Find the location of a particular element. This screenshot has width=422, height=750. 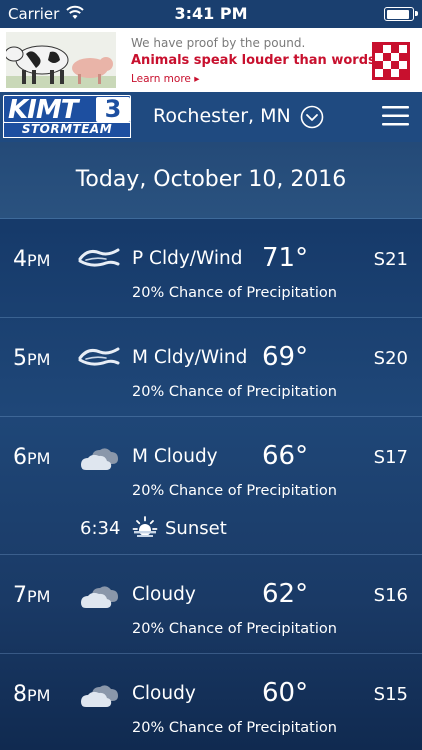

hour-condition: P Cldy/Wind is located at coordinates (187, 258).